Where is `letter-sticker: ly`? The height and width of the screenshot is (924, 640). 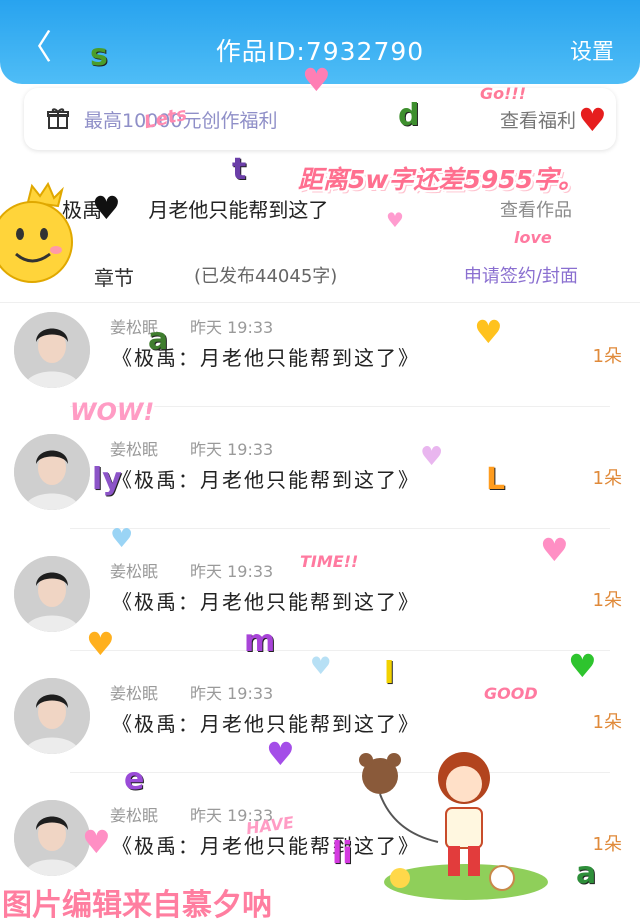 letter-sticker: ly is located at coordinates (107, 479).